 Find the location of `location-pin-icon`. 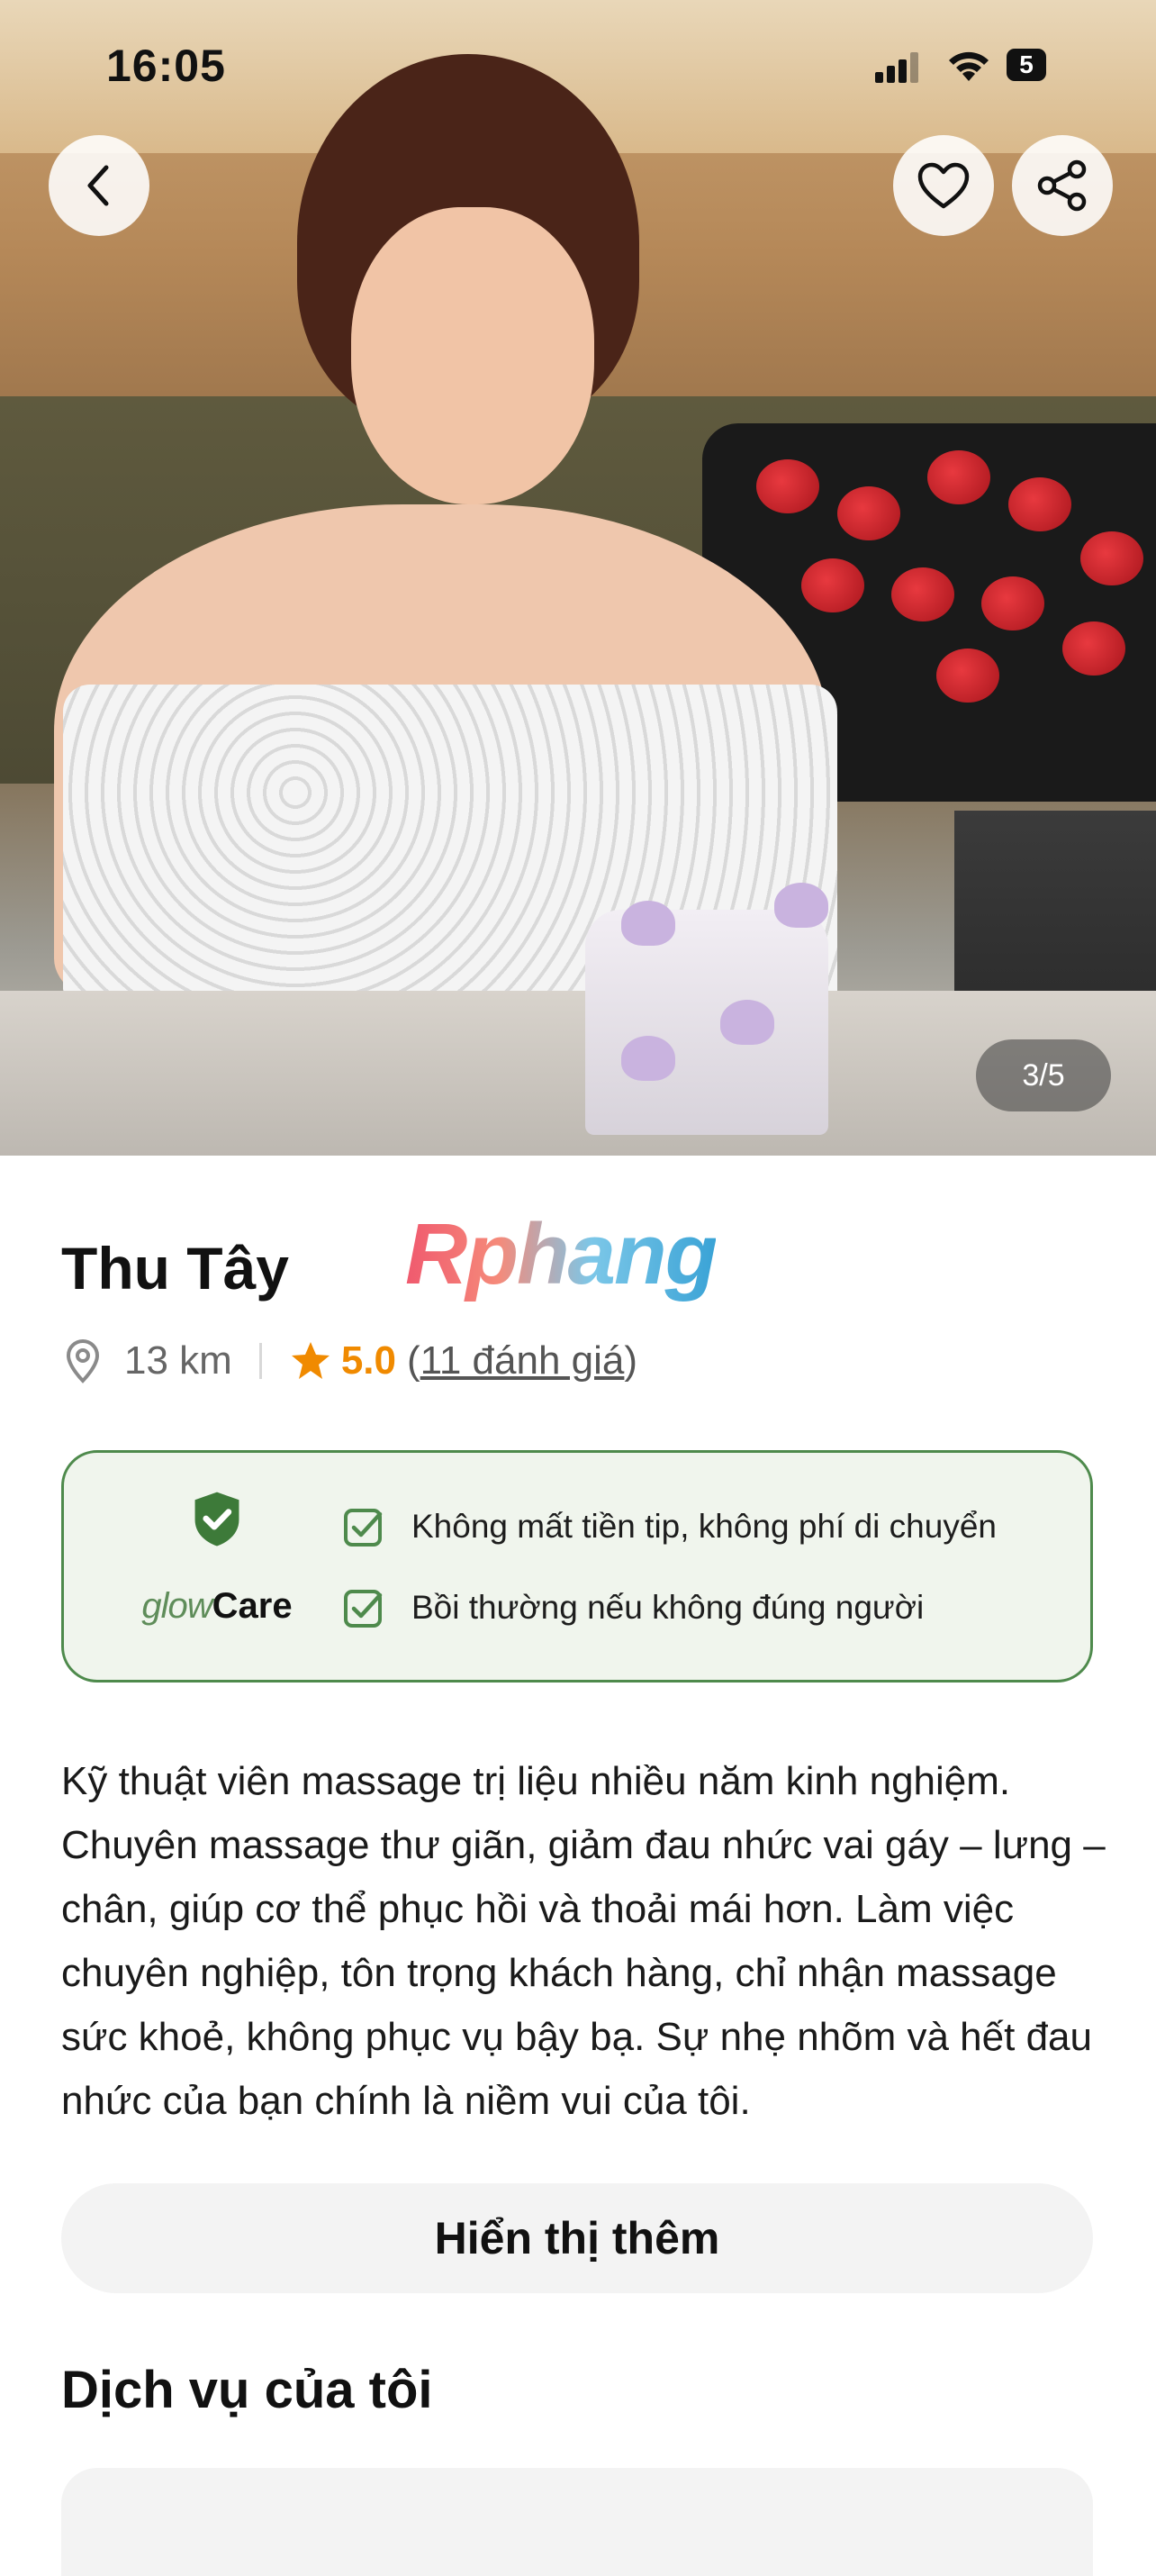

location-pin-icon is located at coordinates (83, 1361).